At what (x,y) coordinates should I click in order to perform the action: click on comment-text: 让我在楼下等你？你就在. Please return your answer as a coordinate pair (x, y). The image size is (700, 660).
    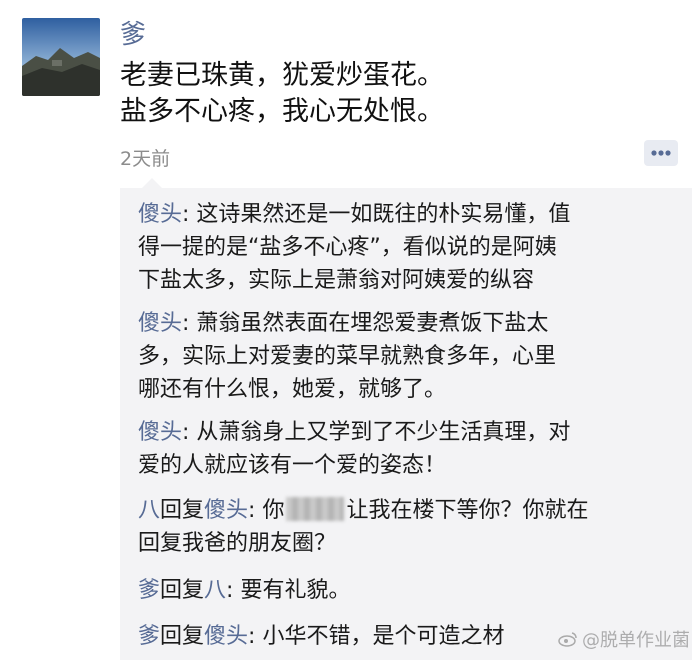
    Looking at the image, I should click on (467, 510).